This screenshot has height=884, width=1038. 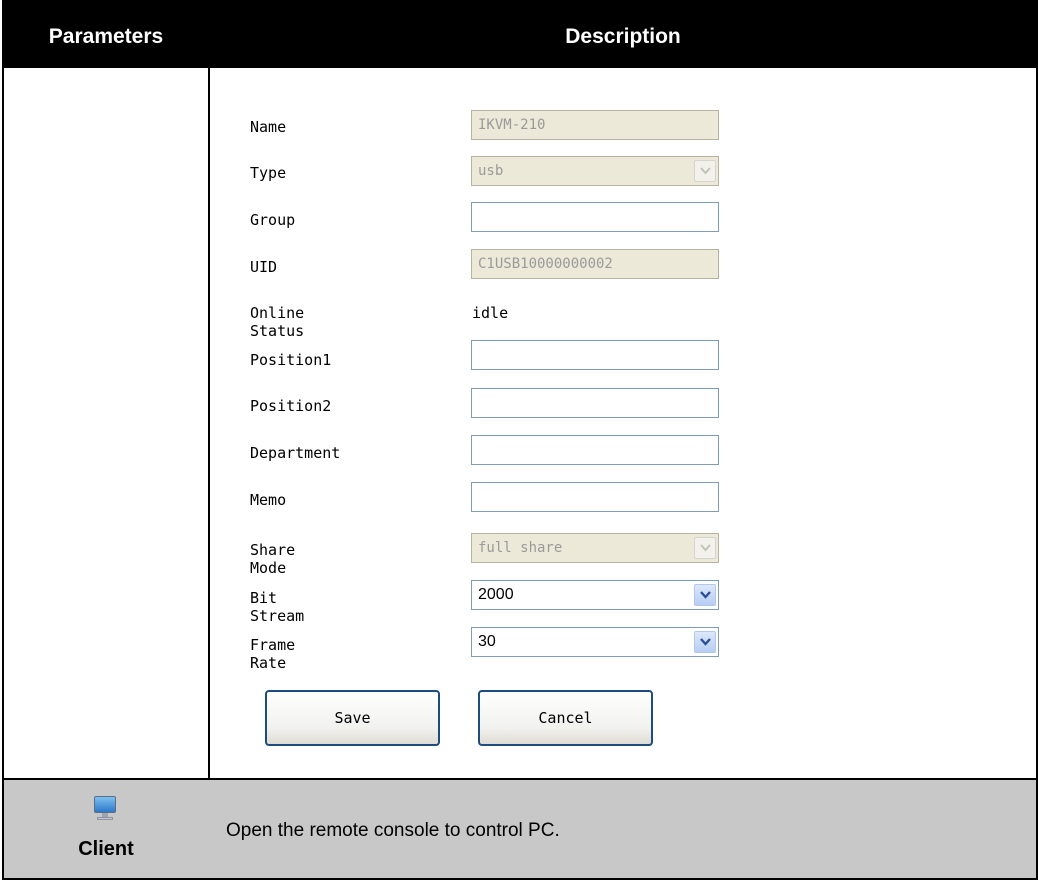 I want to click on frame-rate-value: 30, so click(x=487, y=641).